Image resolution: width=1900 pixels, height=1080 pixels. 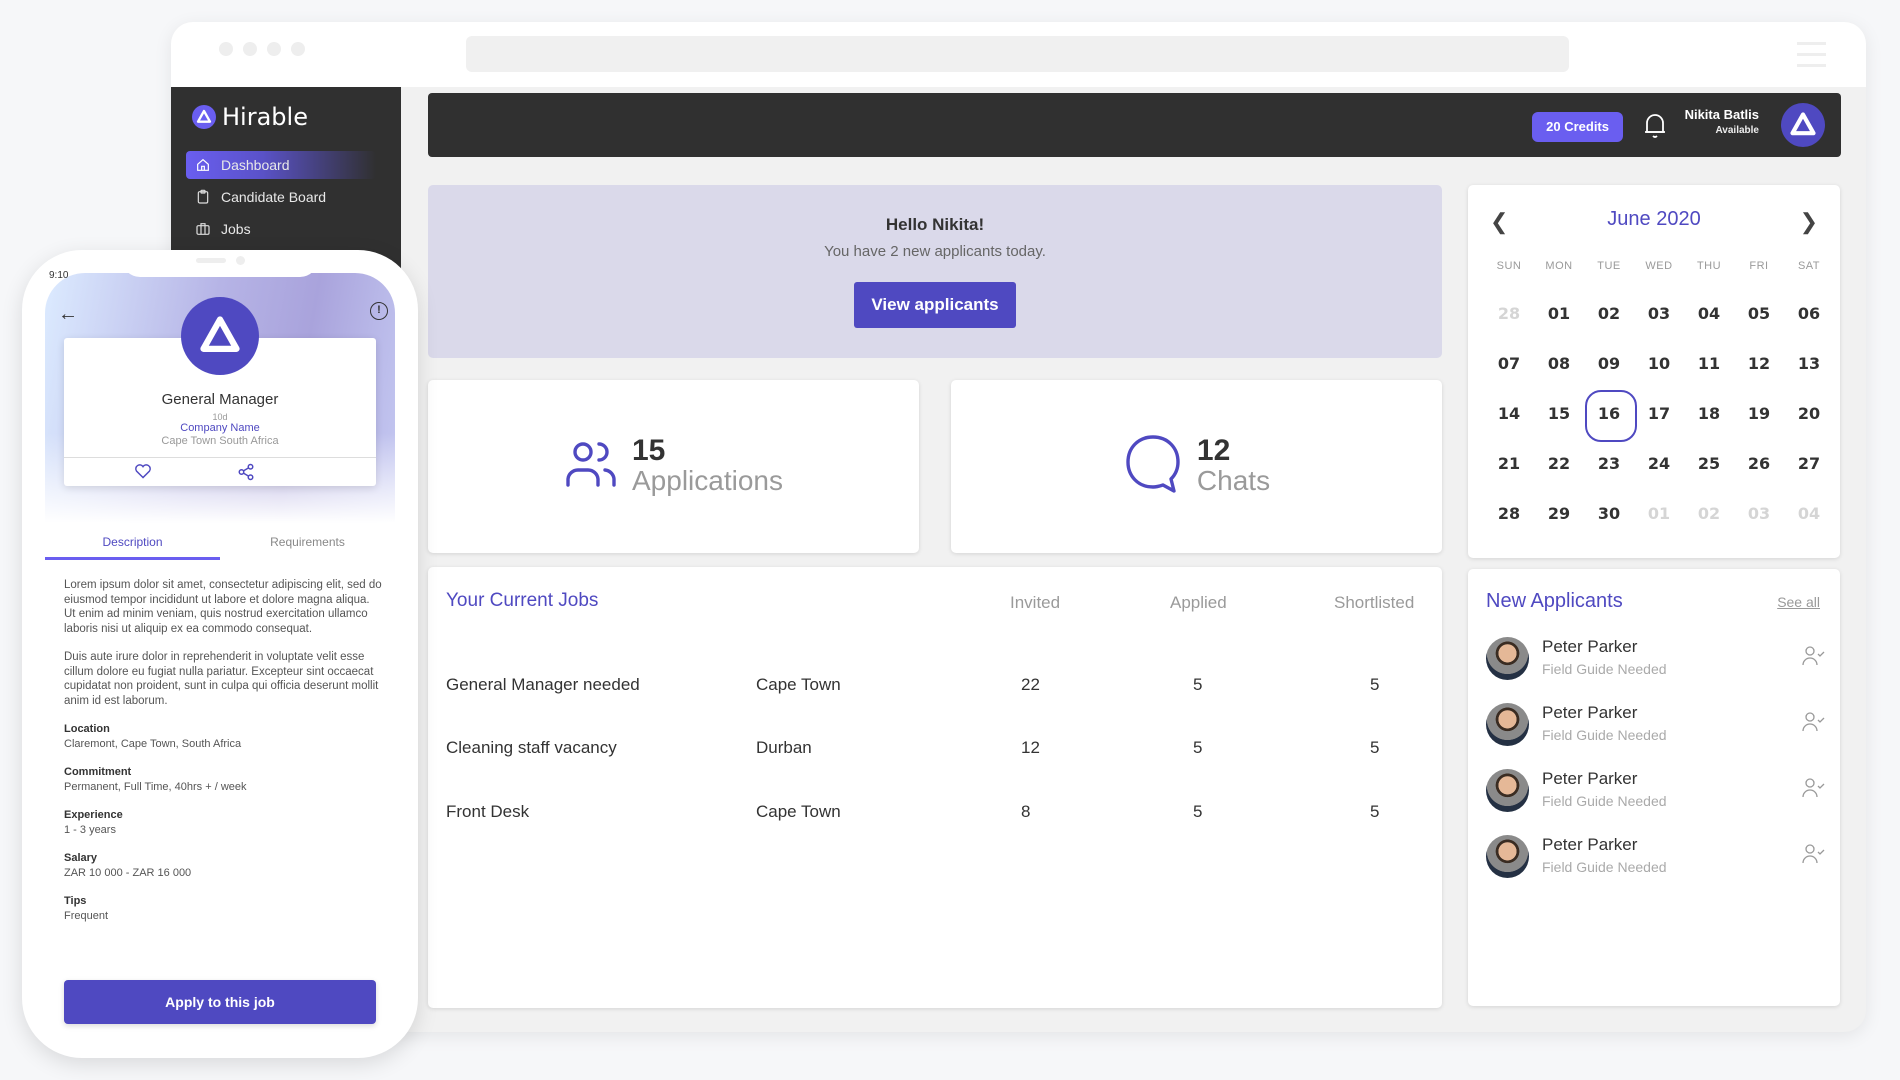 I want to click on calendar-day: 27, so click(x=1809, y=475).